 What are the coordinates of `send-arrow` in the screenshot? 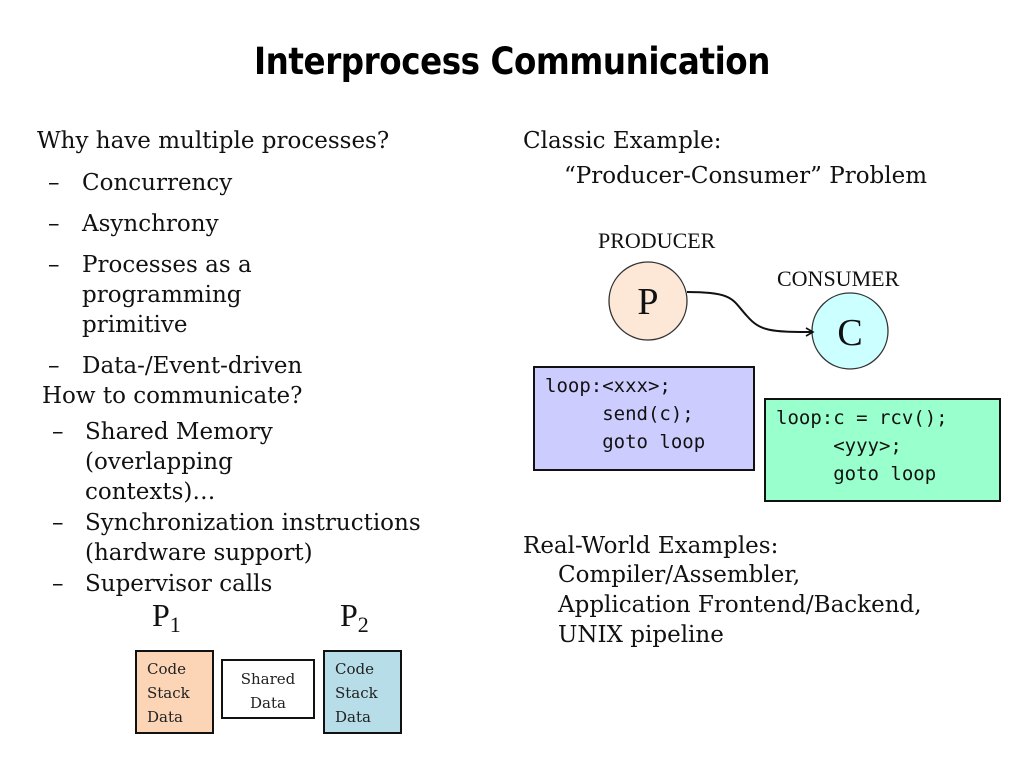 It's located at (750, 314).